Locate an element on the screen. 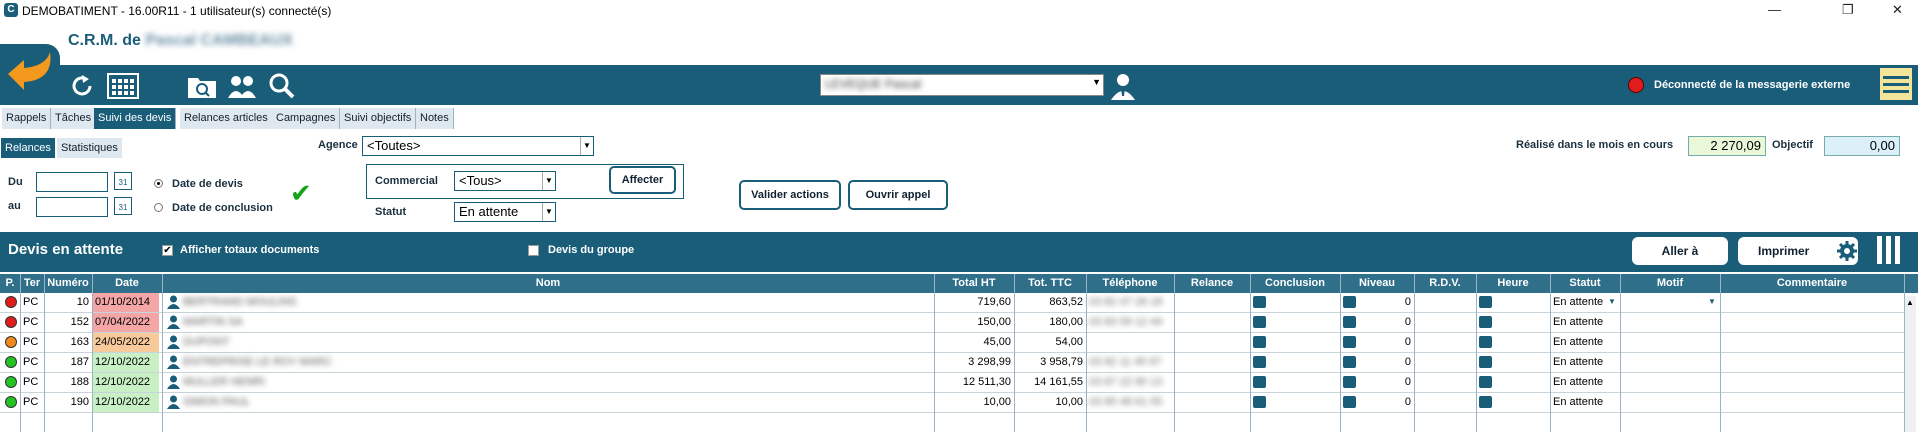 Image resolution: width=1918 pixels, height=432 pixels. col-header-conclusion: Conclusion is located at coordinates (1295, 283).